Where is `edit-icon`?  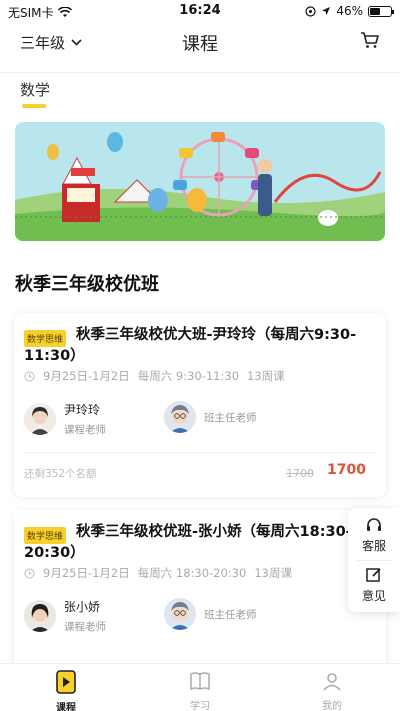 edit-icon is located at coordinates (373, 575).